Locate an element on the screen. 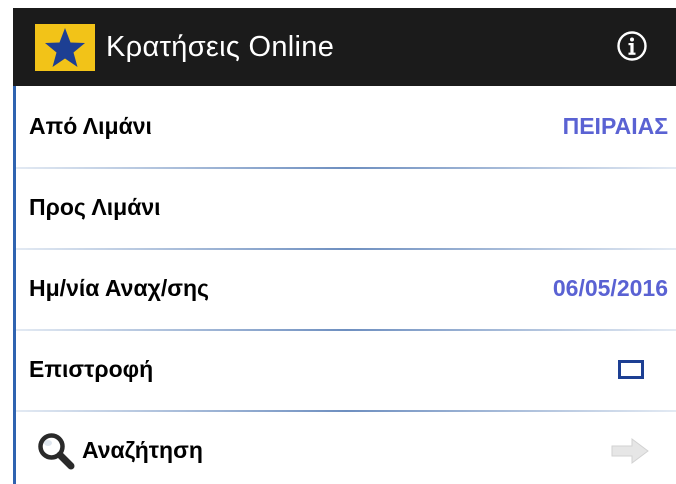  info-icon is located at coordinates (632, 46).